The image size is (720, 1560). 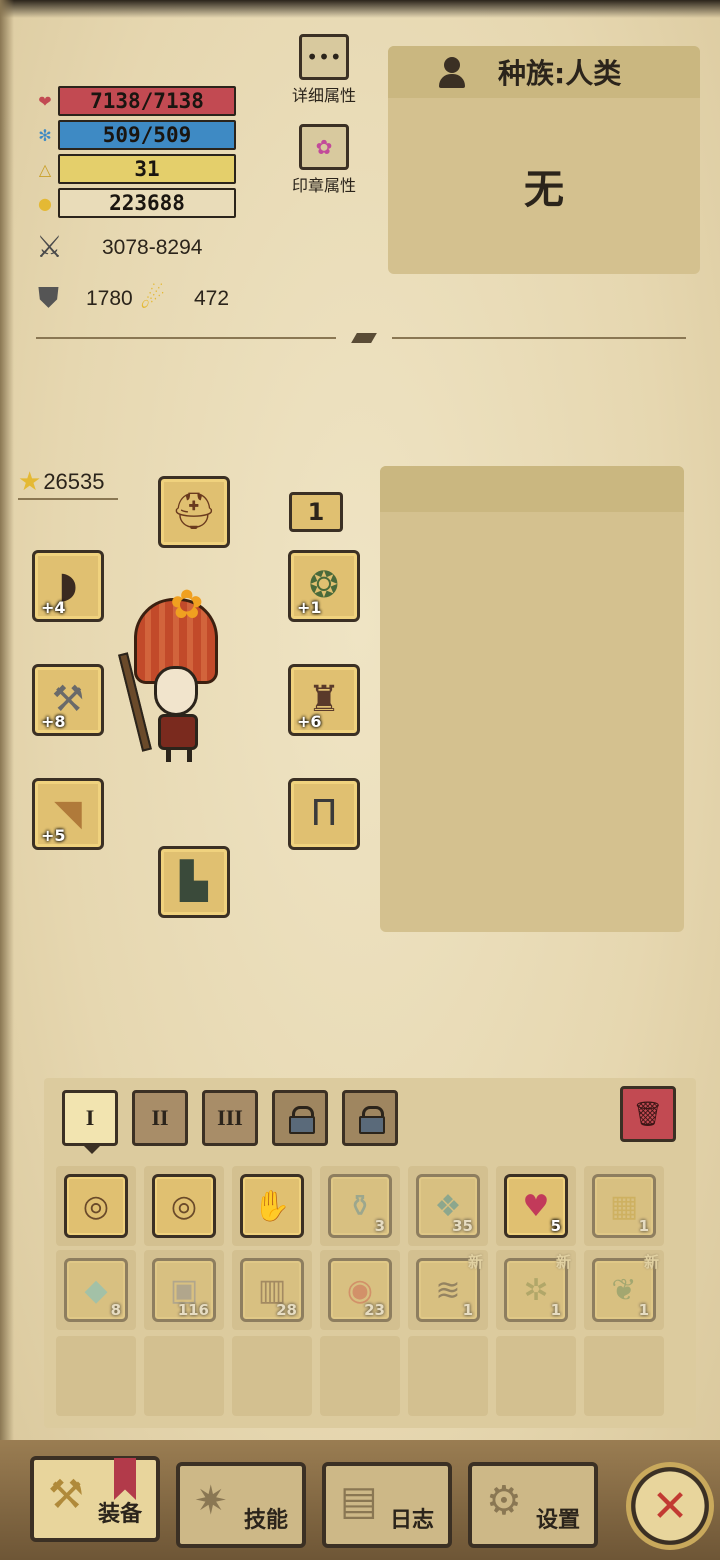 I want to click on slot-pants: Π, so click(x=324, y=814).